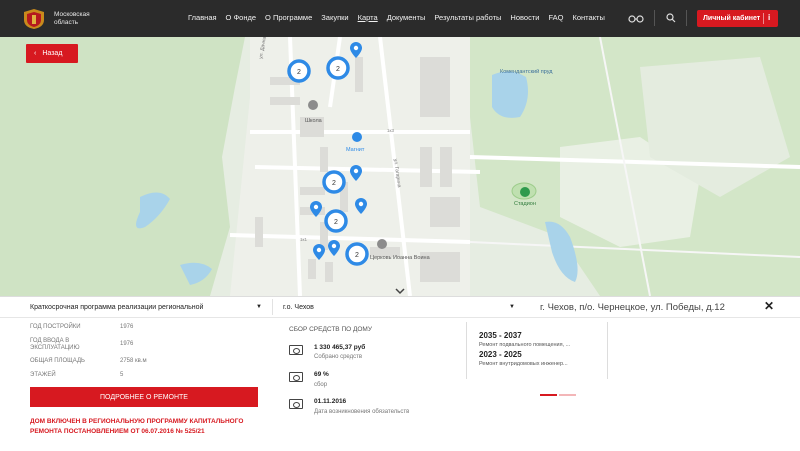  I want to click on nav-item-about-fund: О Фонде, so click(241, 17).